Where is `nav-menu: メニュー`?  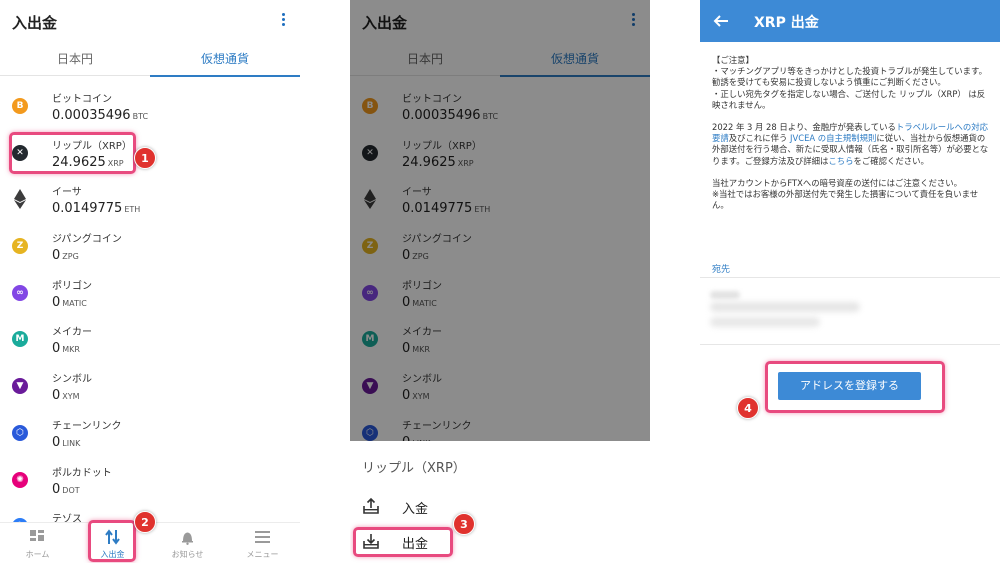 nav-menu: メニュー is located at coordinates (262, 543).